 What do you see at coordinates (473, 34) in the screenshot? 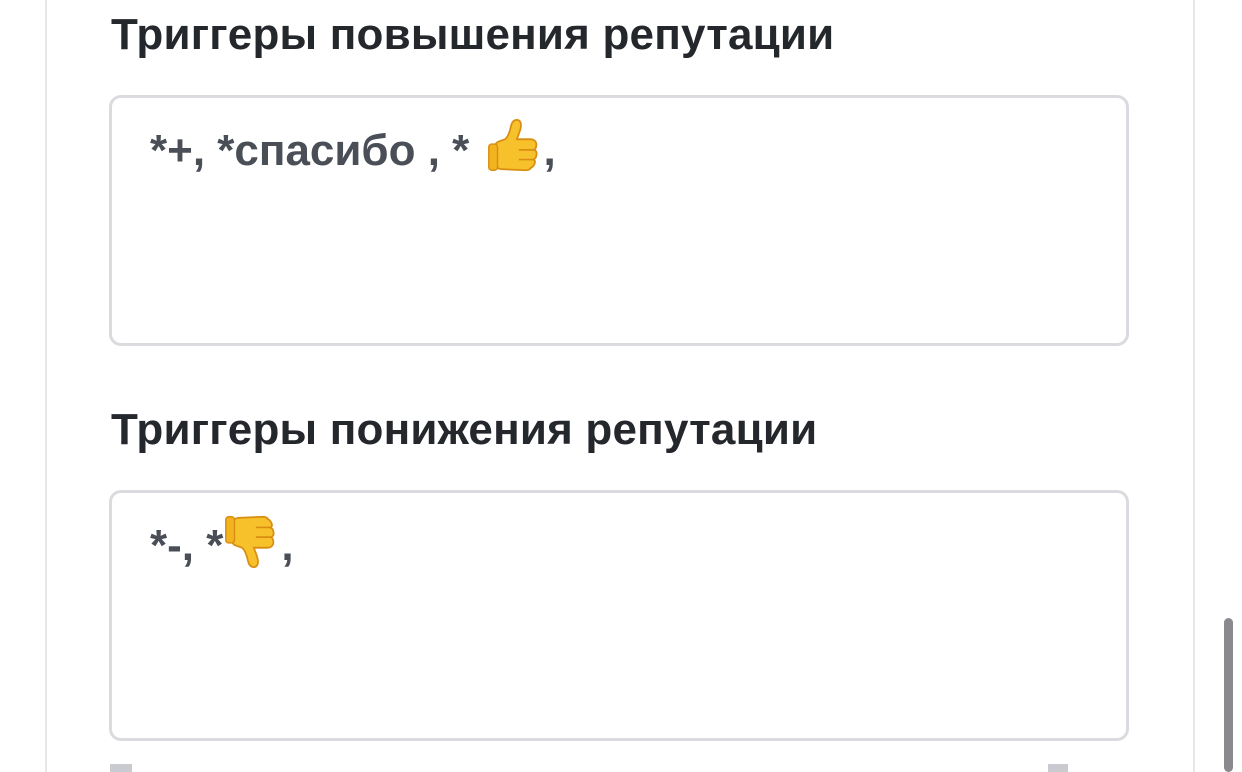
I see `reputation-increase-title: Триггеры повышения репутации` at bounding box center [473, 34].